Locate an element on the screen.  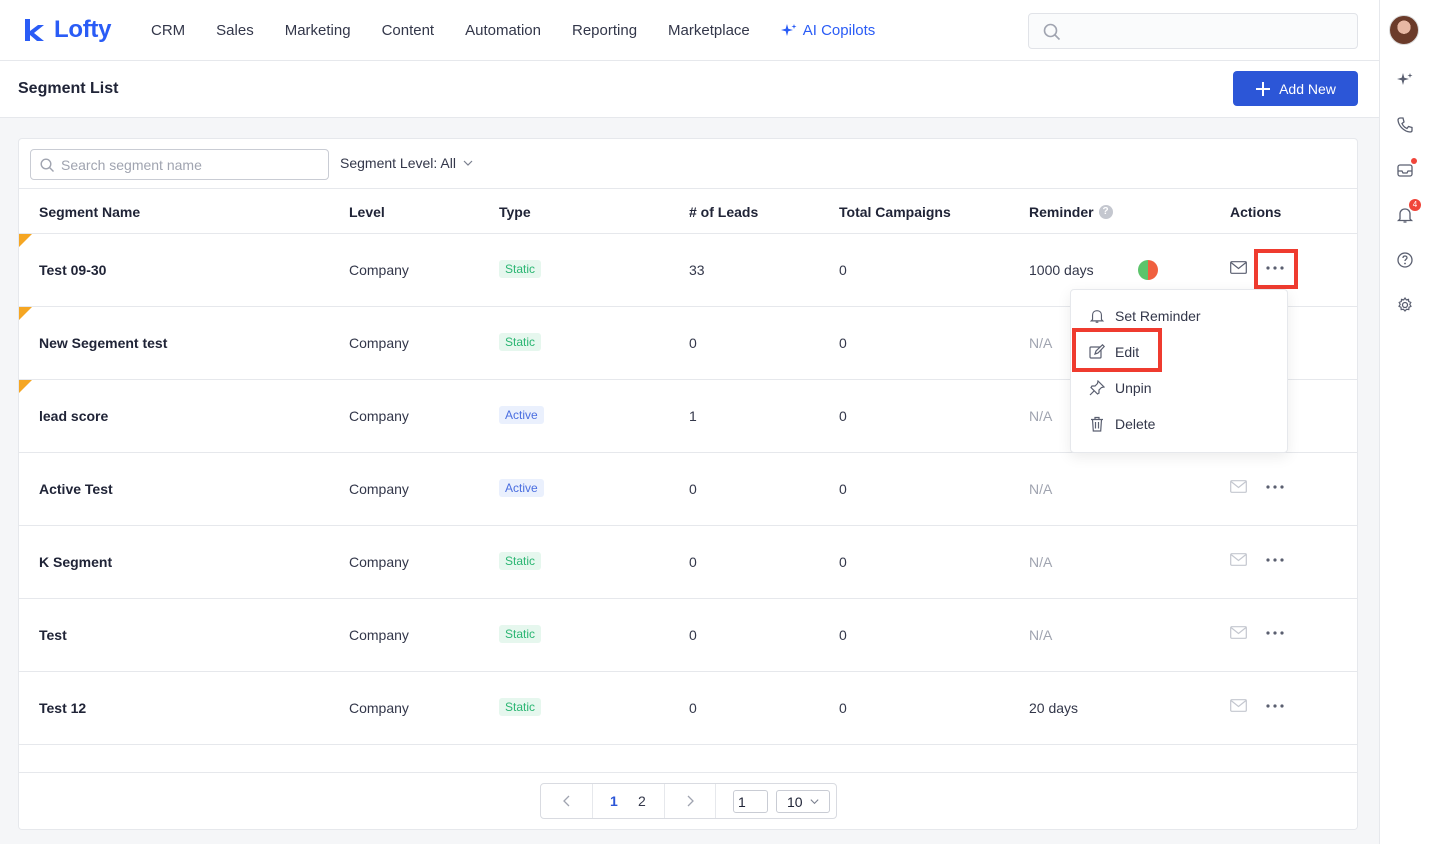
nav-marketplace: Marketplace is located at coordinates (709, 30).